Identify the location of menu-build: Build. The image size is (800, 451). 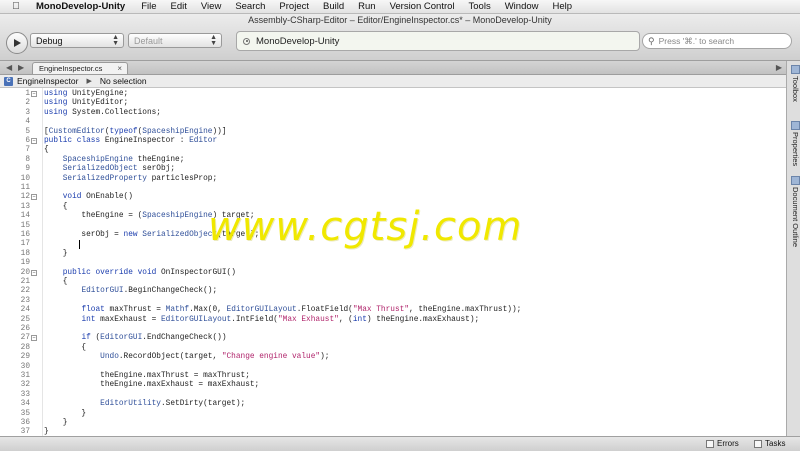
(333, 6).